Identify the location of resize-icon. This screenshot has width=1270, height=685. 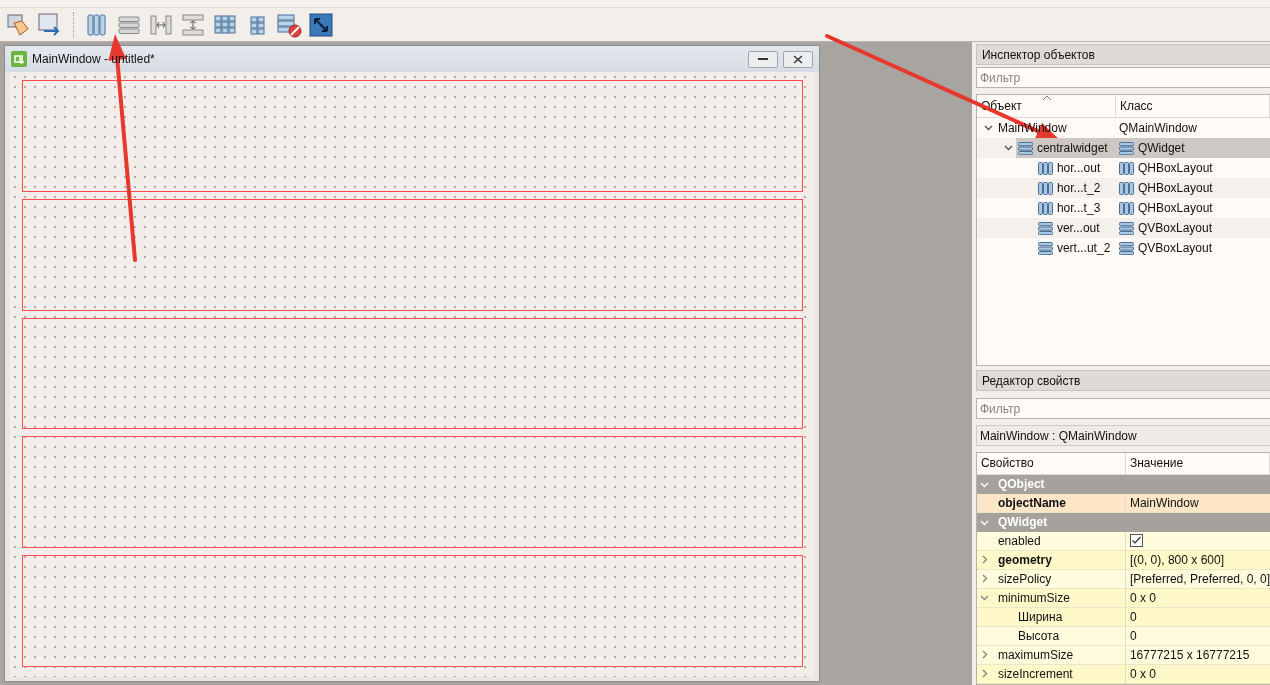
(321, 24).